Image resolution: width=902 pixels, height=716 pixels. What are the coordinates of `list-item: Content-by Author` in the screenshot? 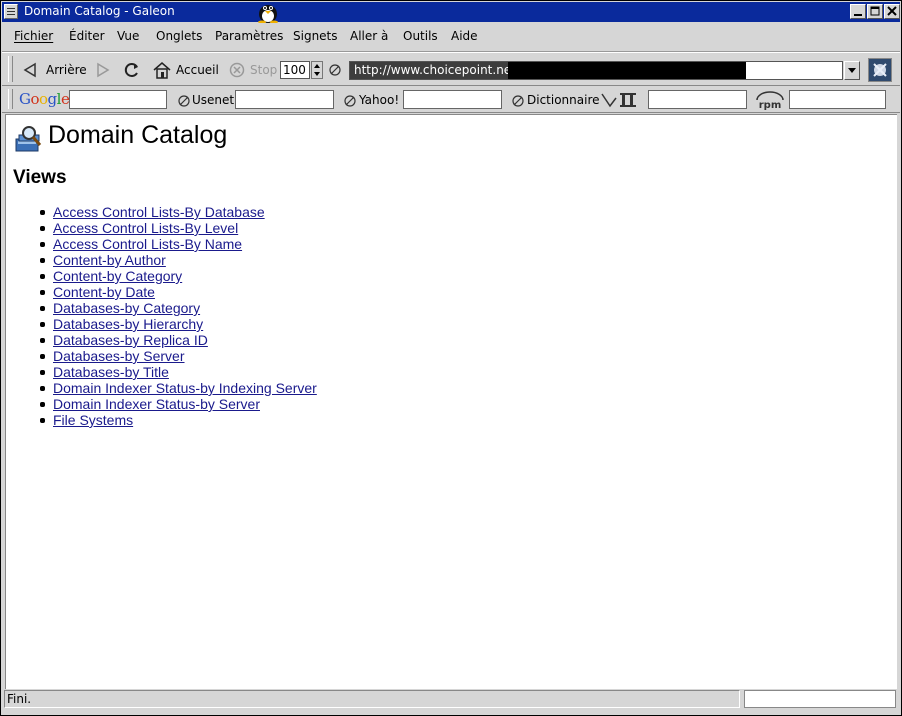 It's located at (161, 260).